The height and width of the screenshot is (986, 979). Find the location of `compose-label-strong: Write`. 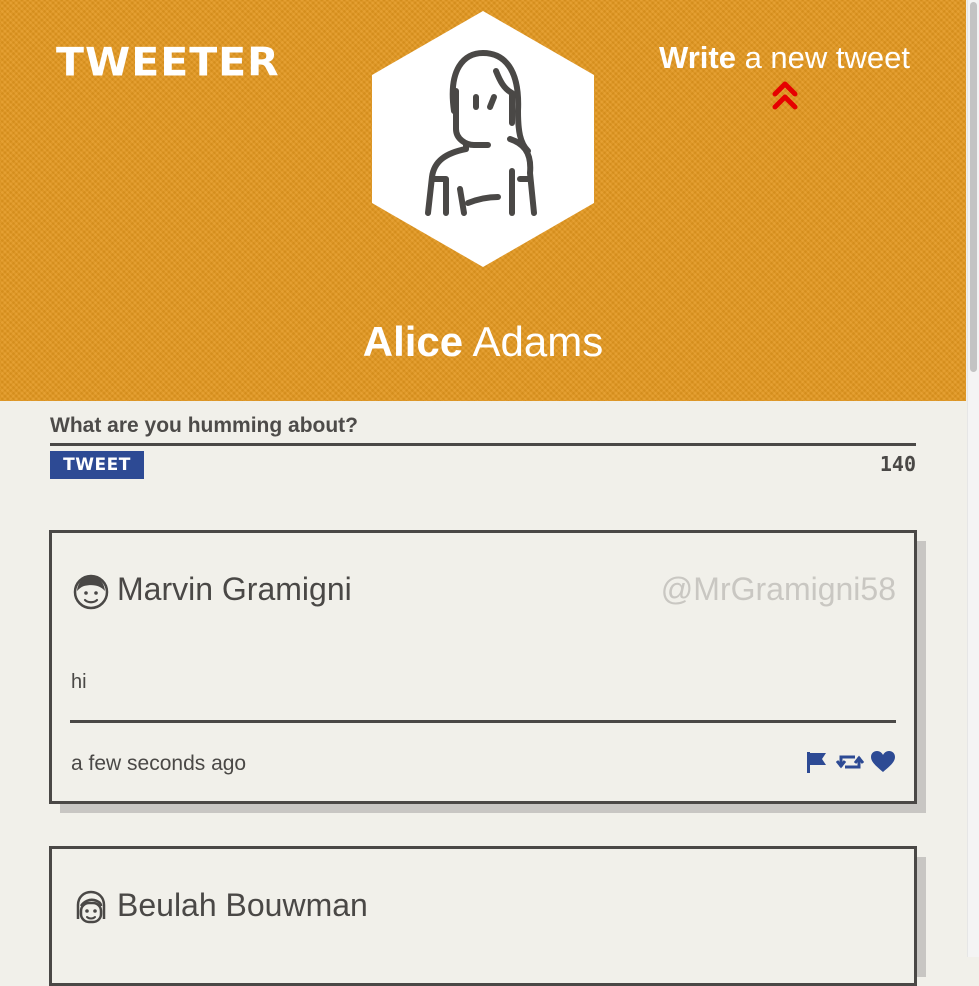

compose-label-strong: Write is located at coordinates (697, 57).